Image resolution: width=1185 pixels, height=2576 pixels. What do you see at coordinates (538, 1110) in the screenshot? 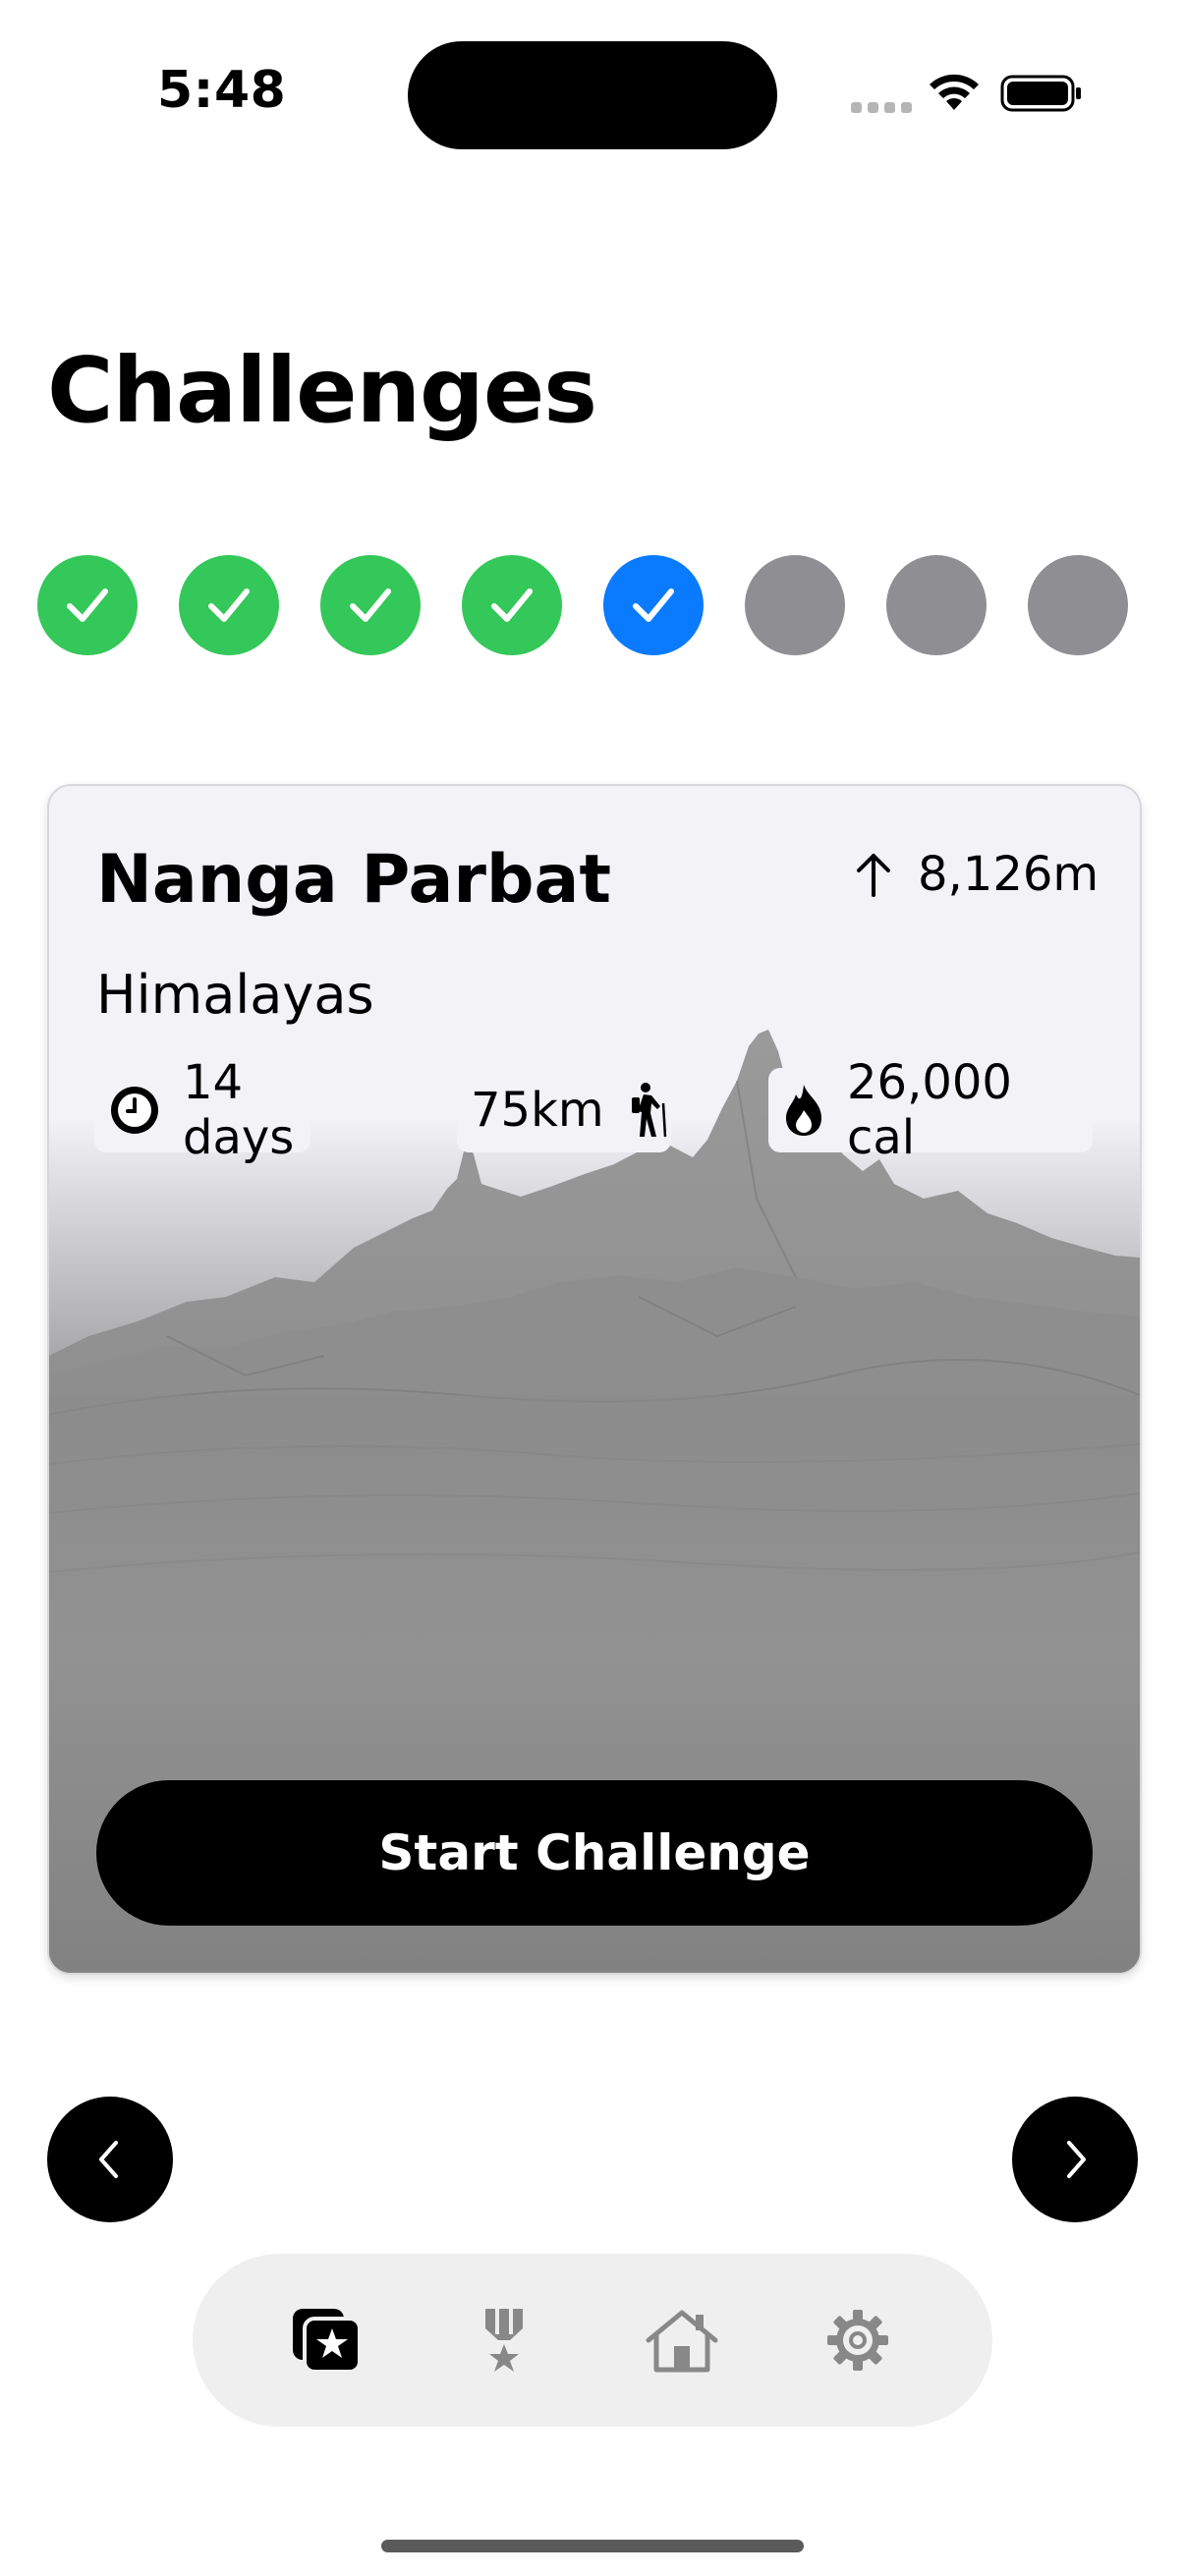
I see `distance-value: 75km` at bounding box center [538, 1110].